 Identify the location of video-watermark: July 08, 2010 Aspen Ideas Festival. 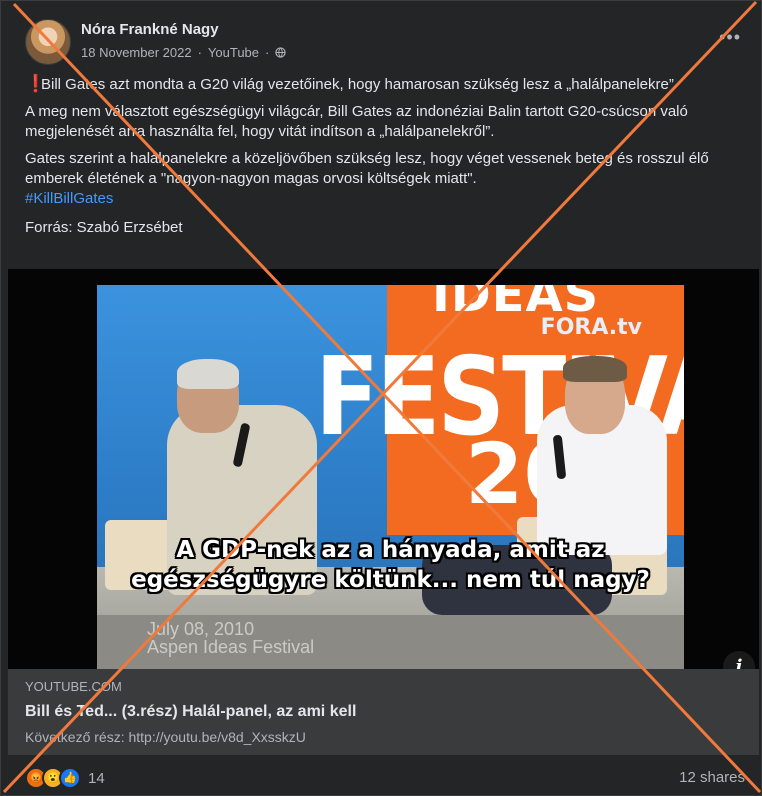
(230, 638).